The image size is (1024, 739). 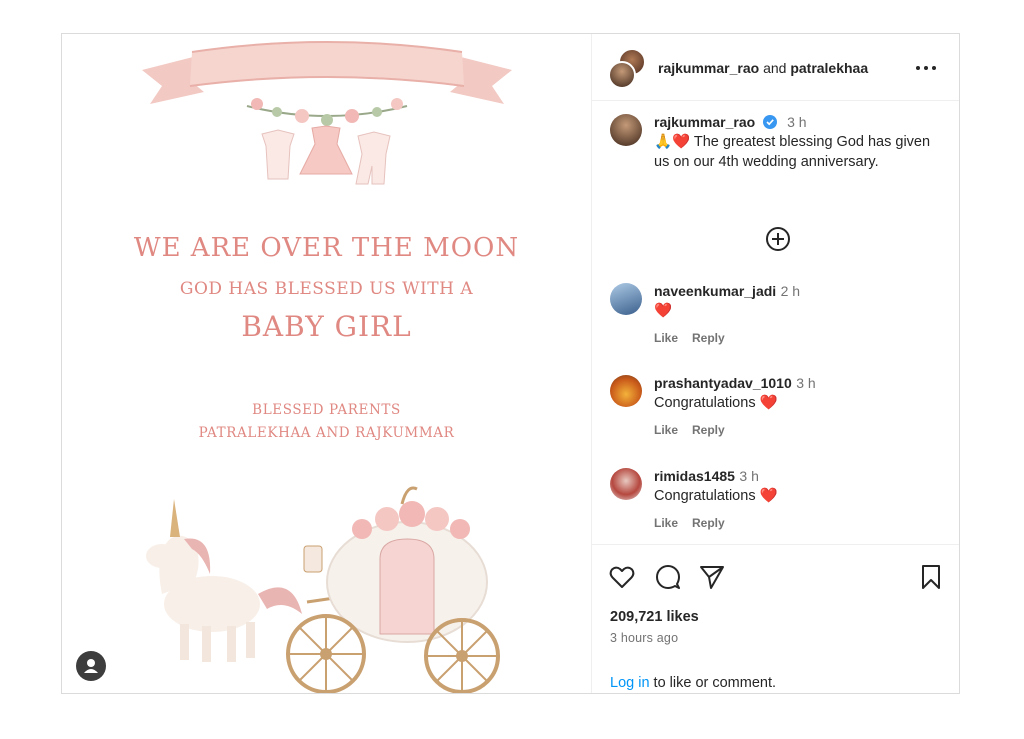 I want to click on comment-username: naveenkumar_jadi, so click(x=715, y=291).